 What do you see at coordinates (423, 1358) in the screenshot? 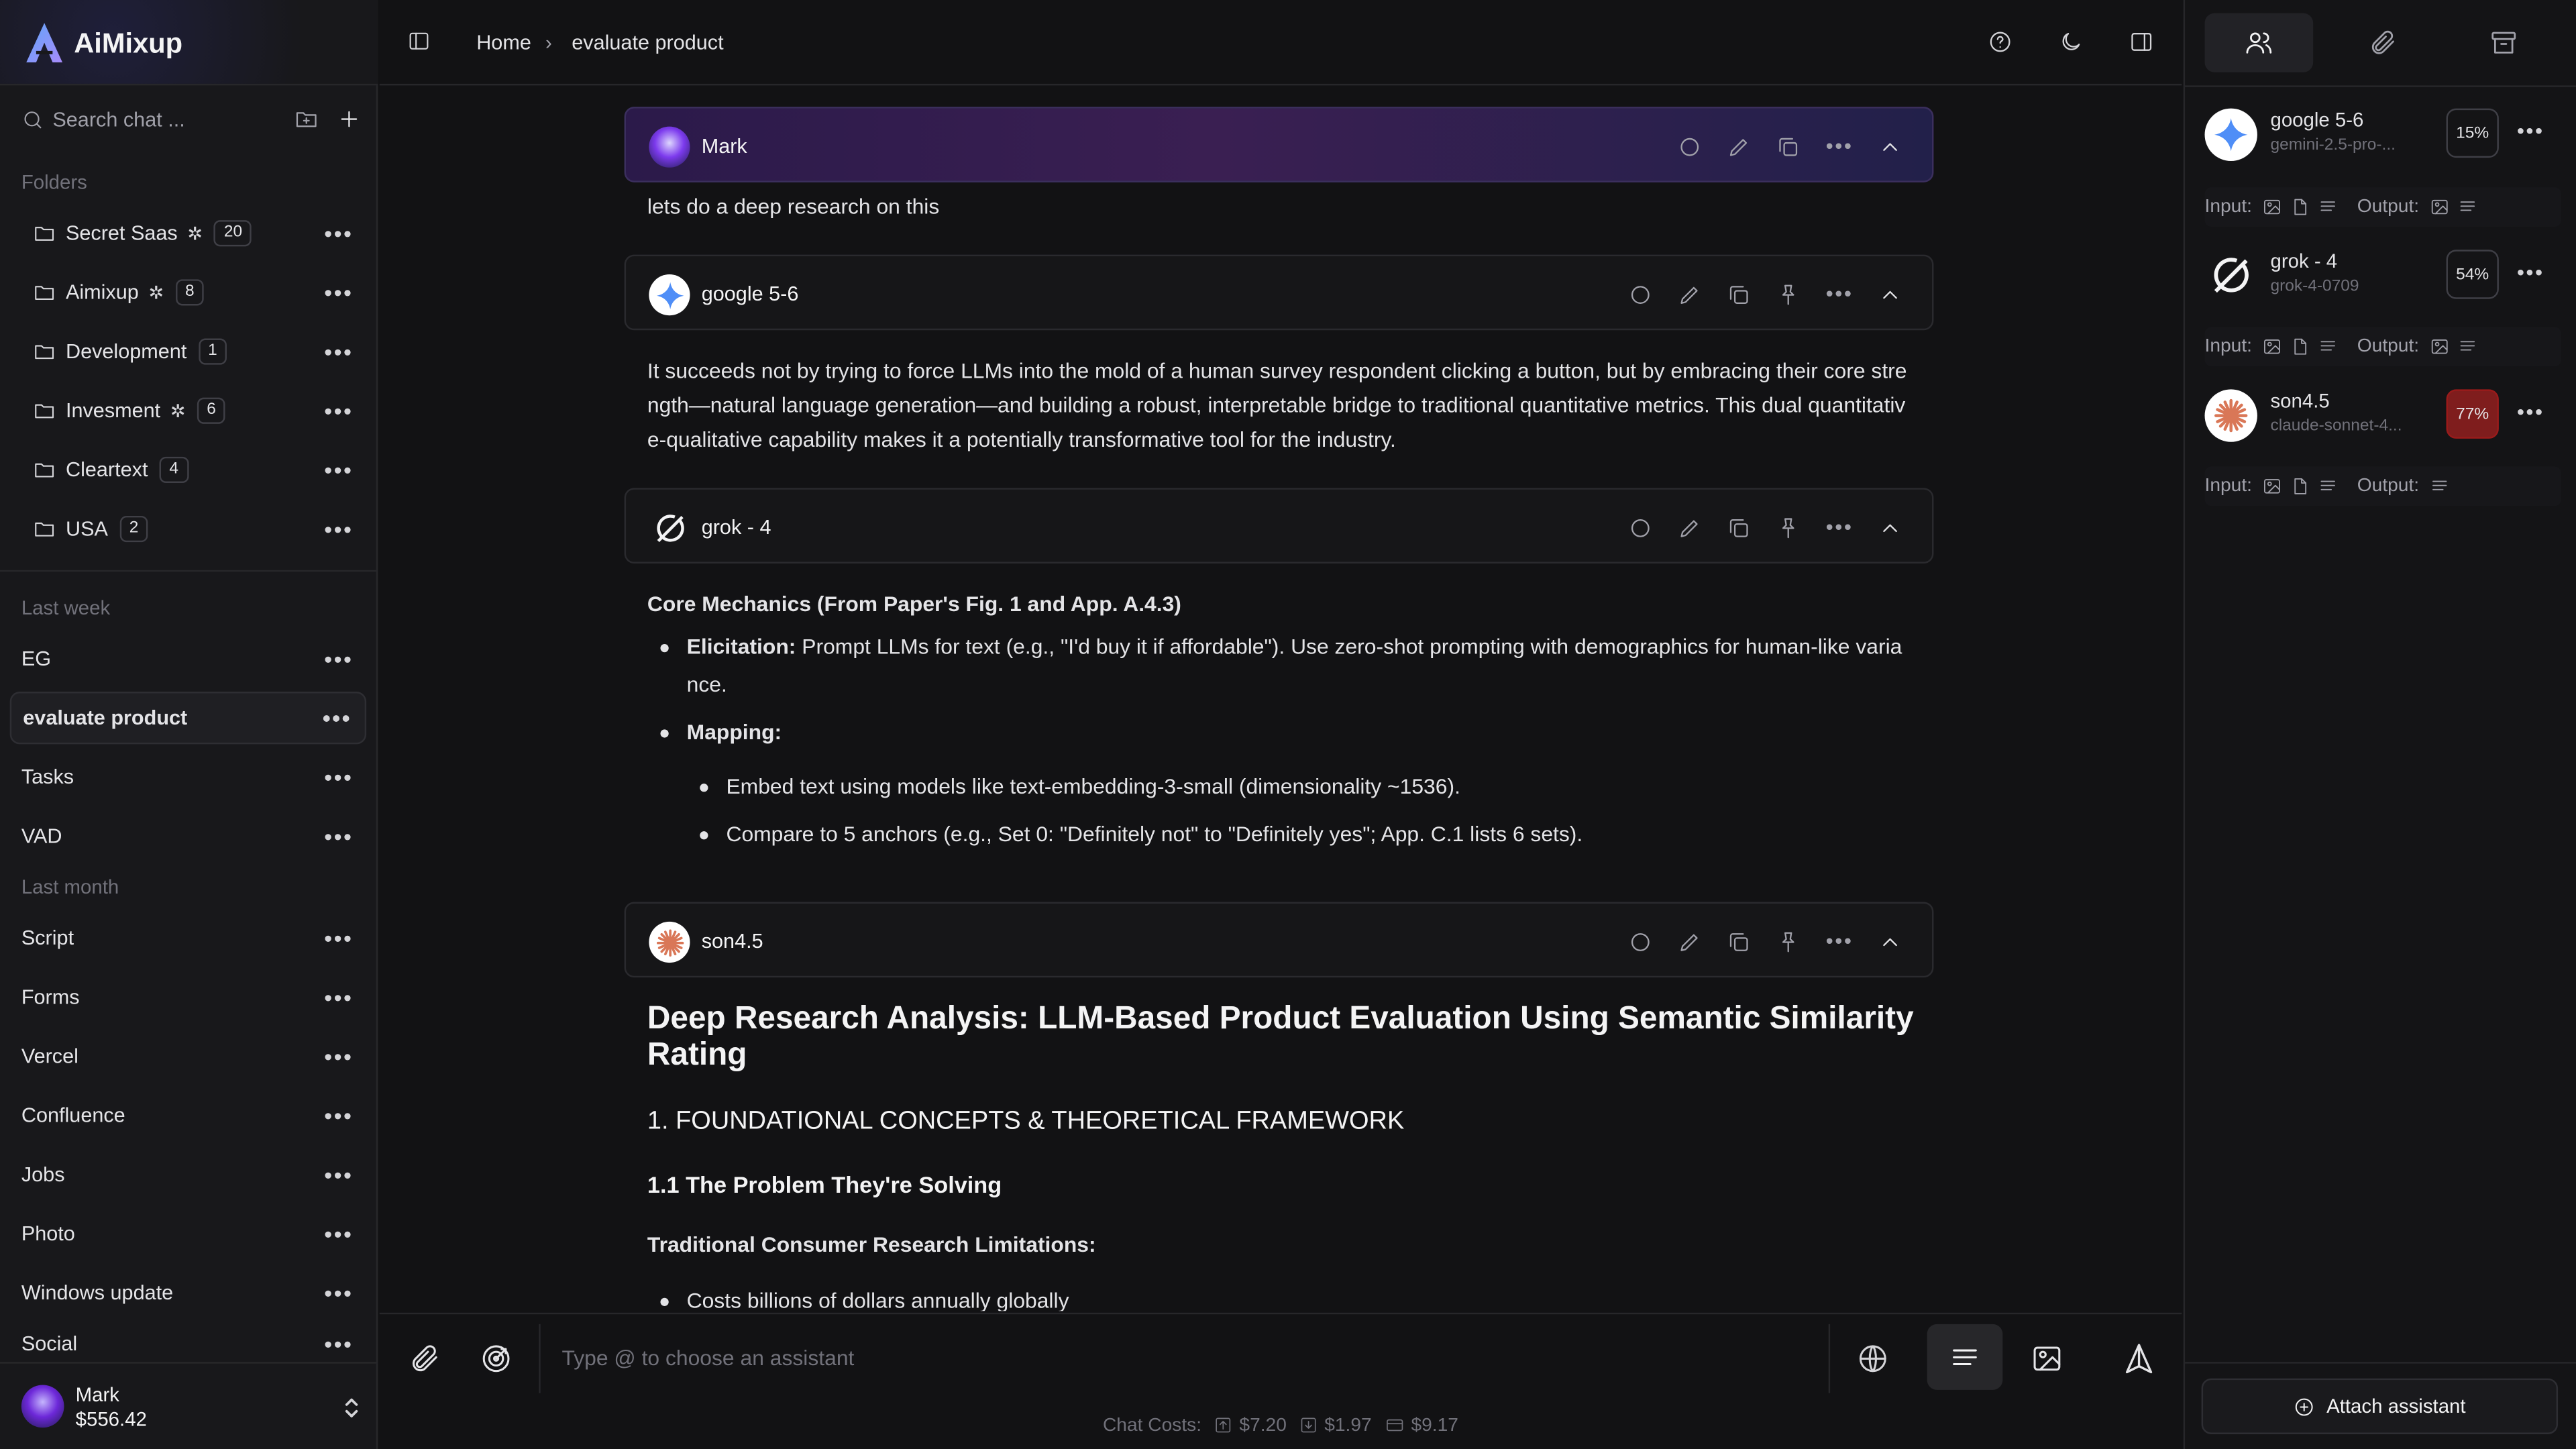
I see `attachment-icon` at bounding box center [423, 1358].